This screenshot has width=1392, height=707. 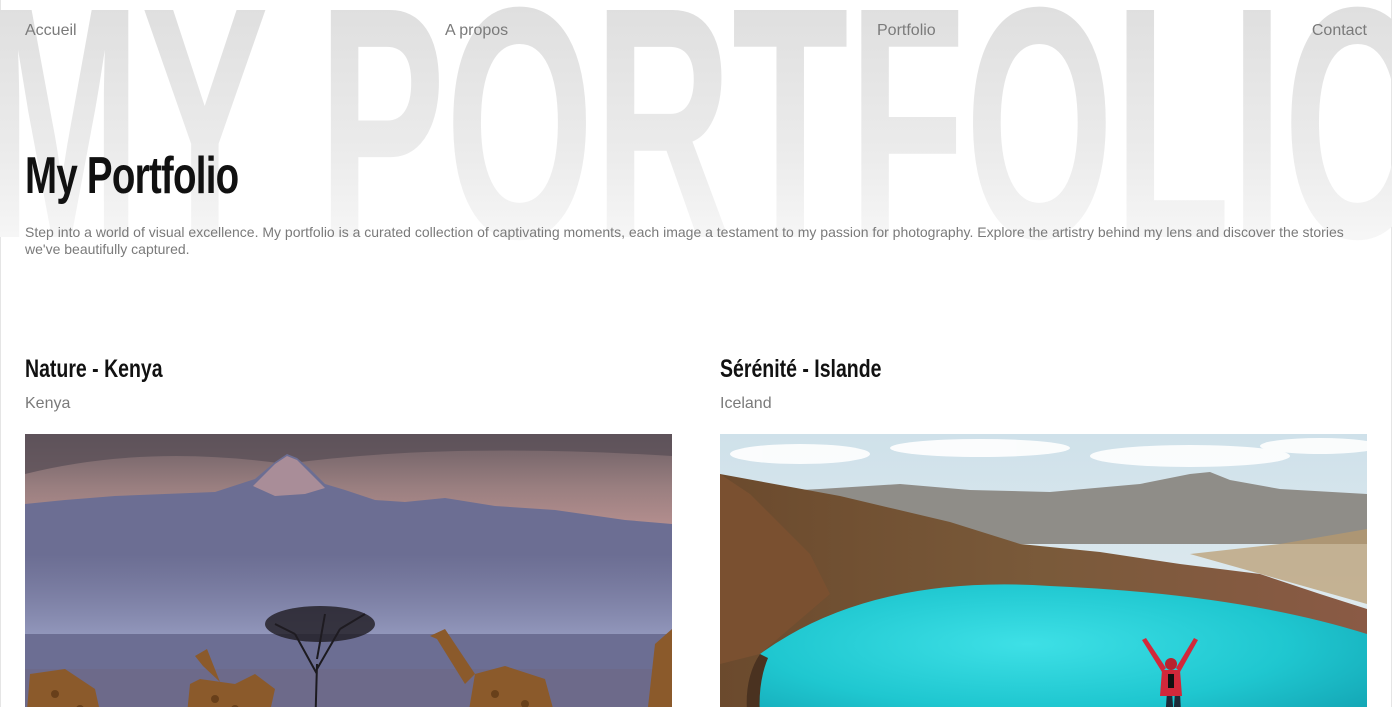 I want to click on nav-link-portfolio: Portfolio, so click(x=906, y=31).